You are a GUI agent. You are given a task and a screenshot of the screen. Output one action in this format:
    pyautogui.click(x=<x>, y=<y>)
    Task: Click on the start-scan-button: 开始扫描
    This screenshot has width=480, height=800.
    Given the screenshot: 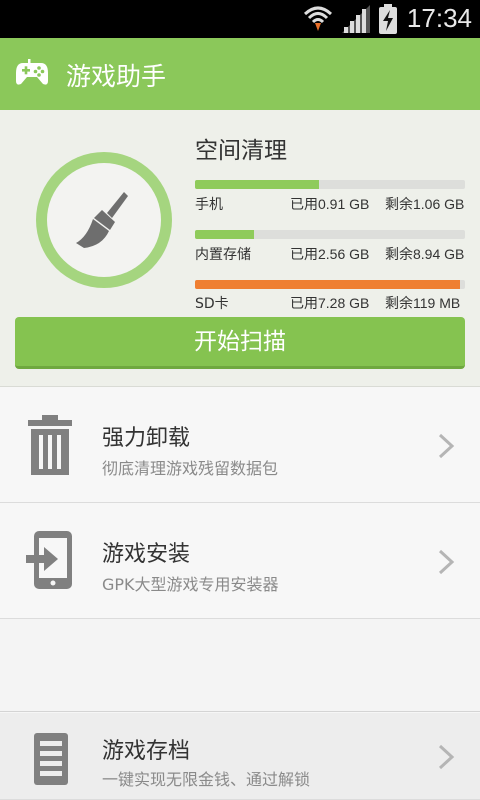 What is the action you would take?
    pyautogui.click(x=240, y=343)
    